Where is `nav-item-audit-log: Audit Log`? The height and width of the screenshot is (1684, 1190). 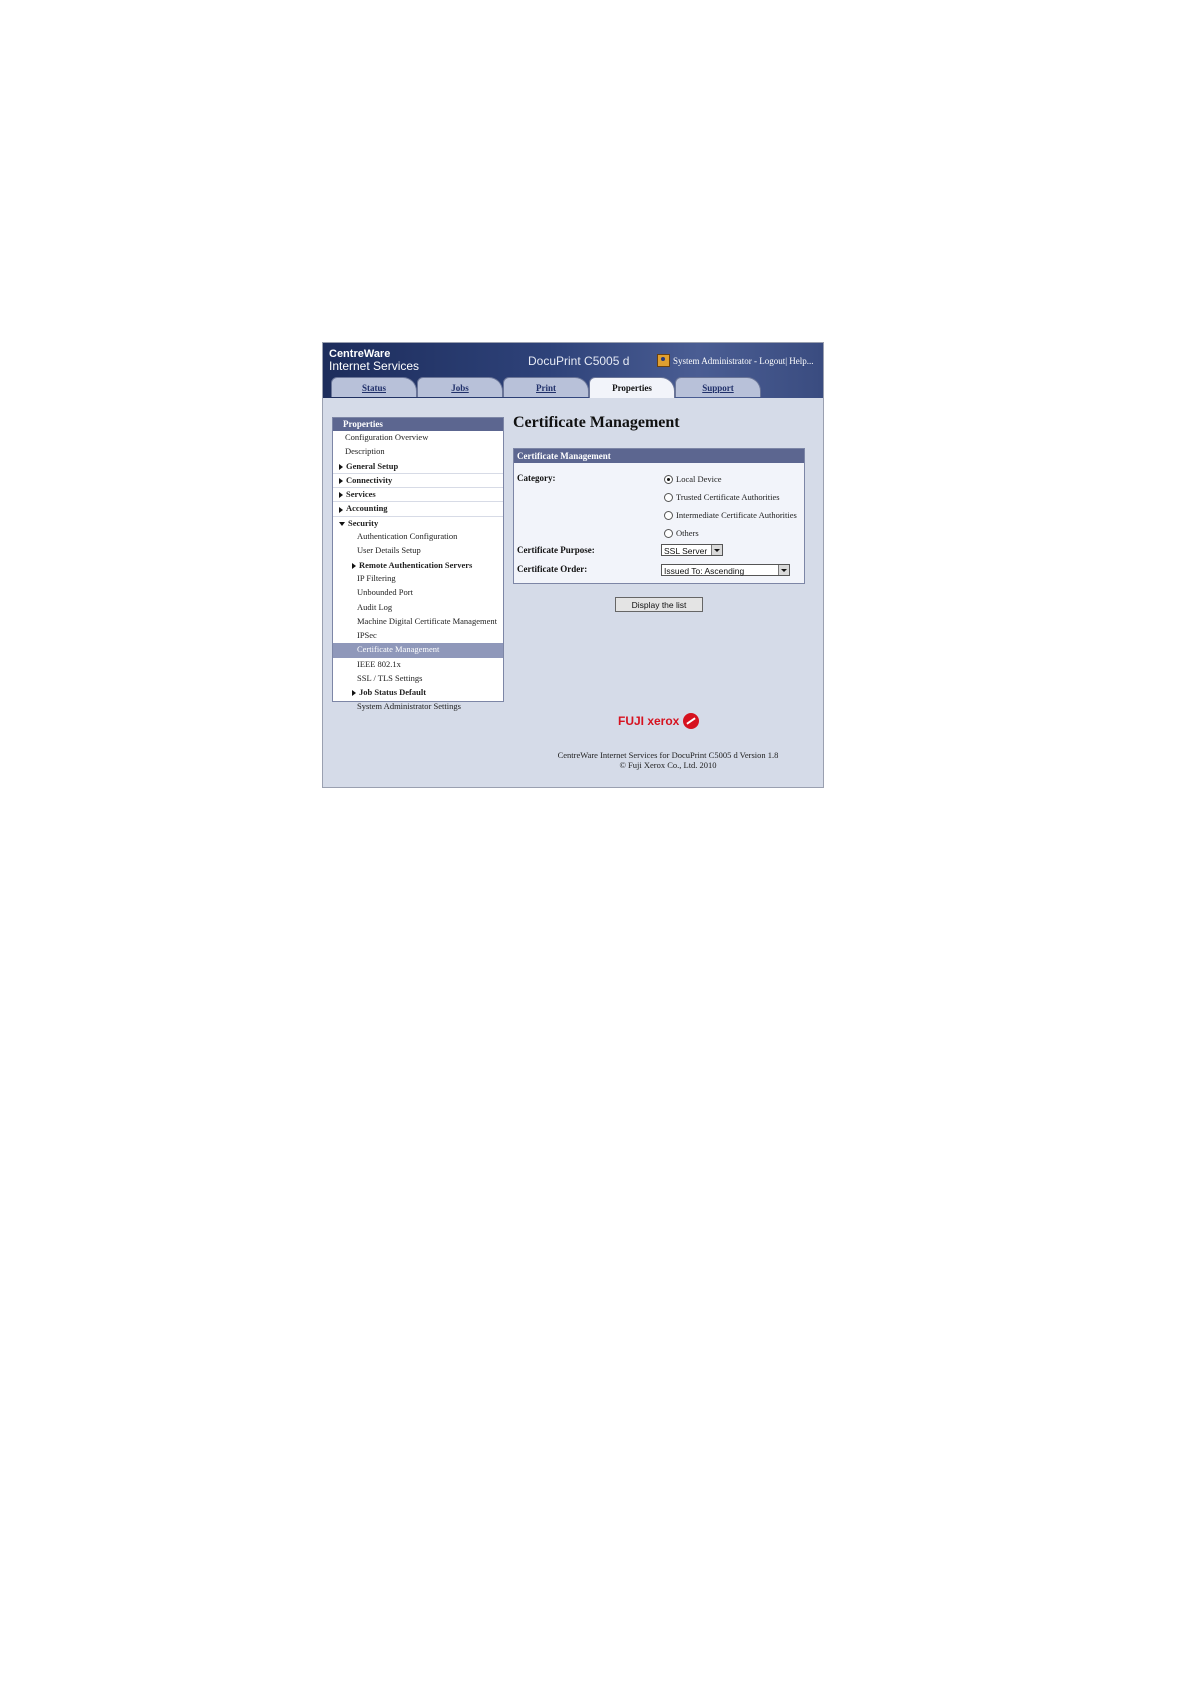 nav-item-audit-log: Audit Log is located at coordinates (418, 608).